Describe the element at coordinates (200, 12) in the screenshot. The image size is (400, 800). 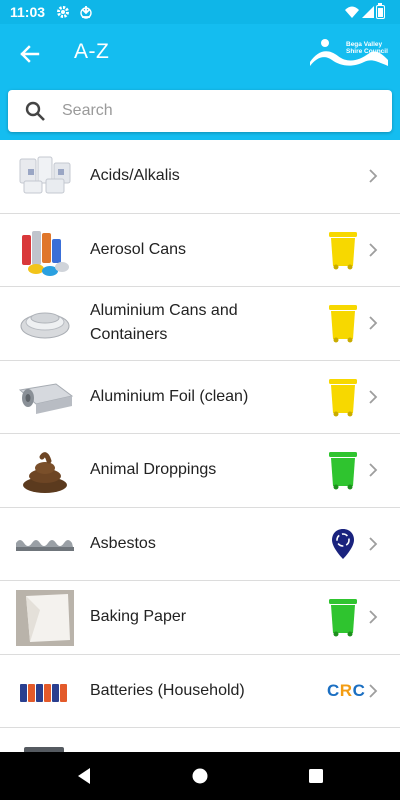
I see `status-bar: 11:03` at that location.